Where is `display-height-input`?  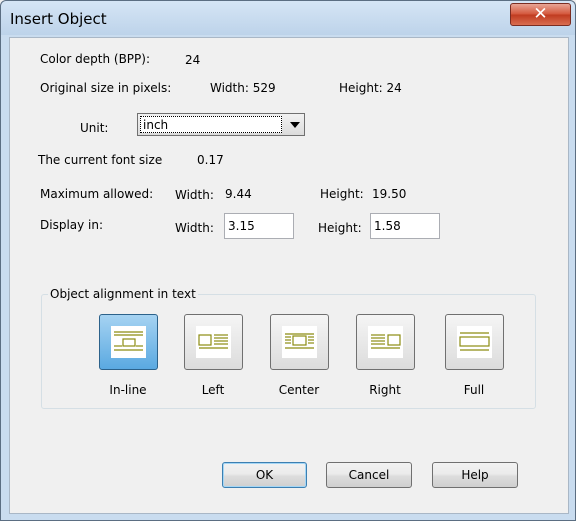 display-height-input is located at coordinates (405, 226).